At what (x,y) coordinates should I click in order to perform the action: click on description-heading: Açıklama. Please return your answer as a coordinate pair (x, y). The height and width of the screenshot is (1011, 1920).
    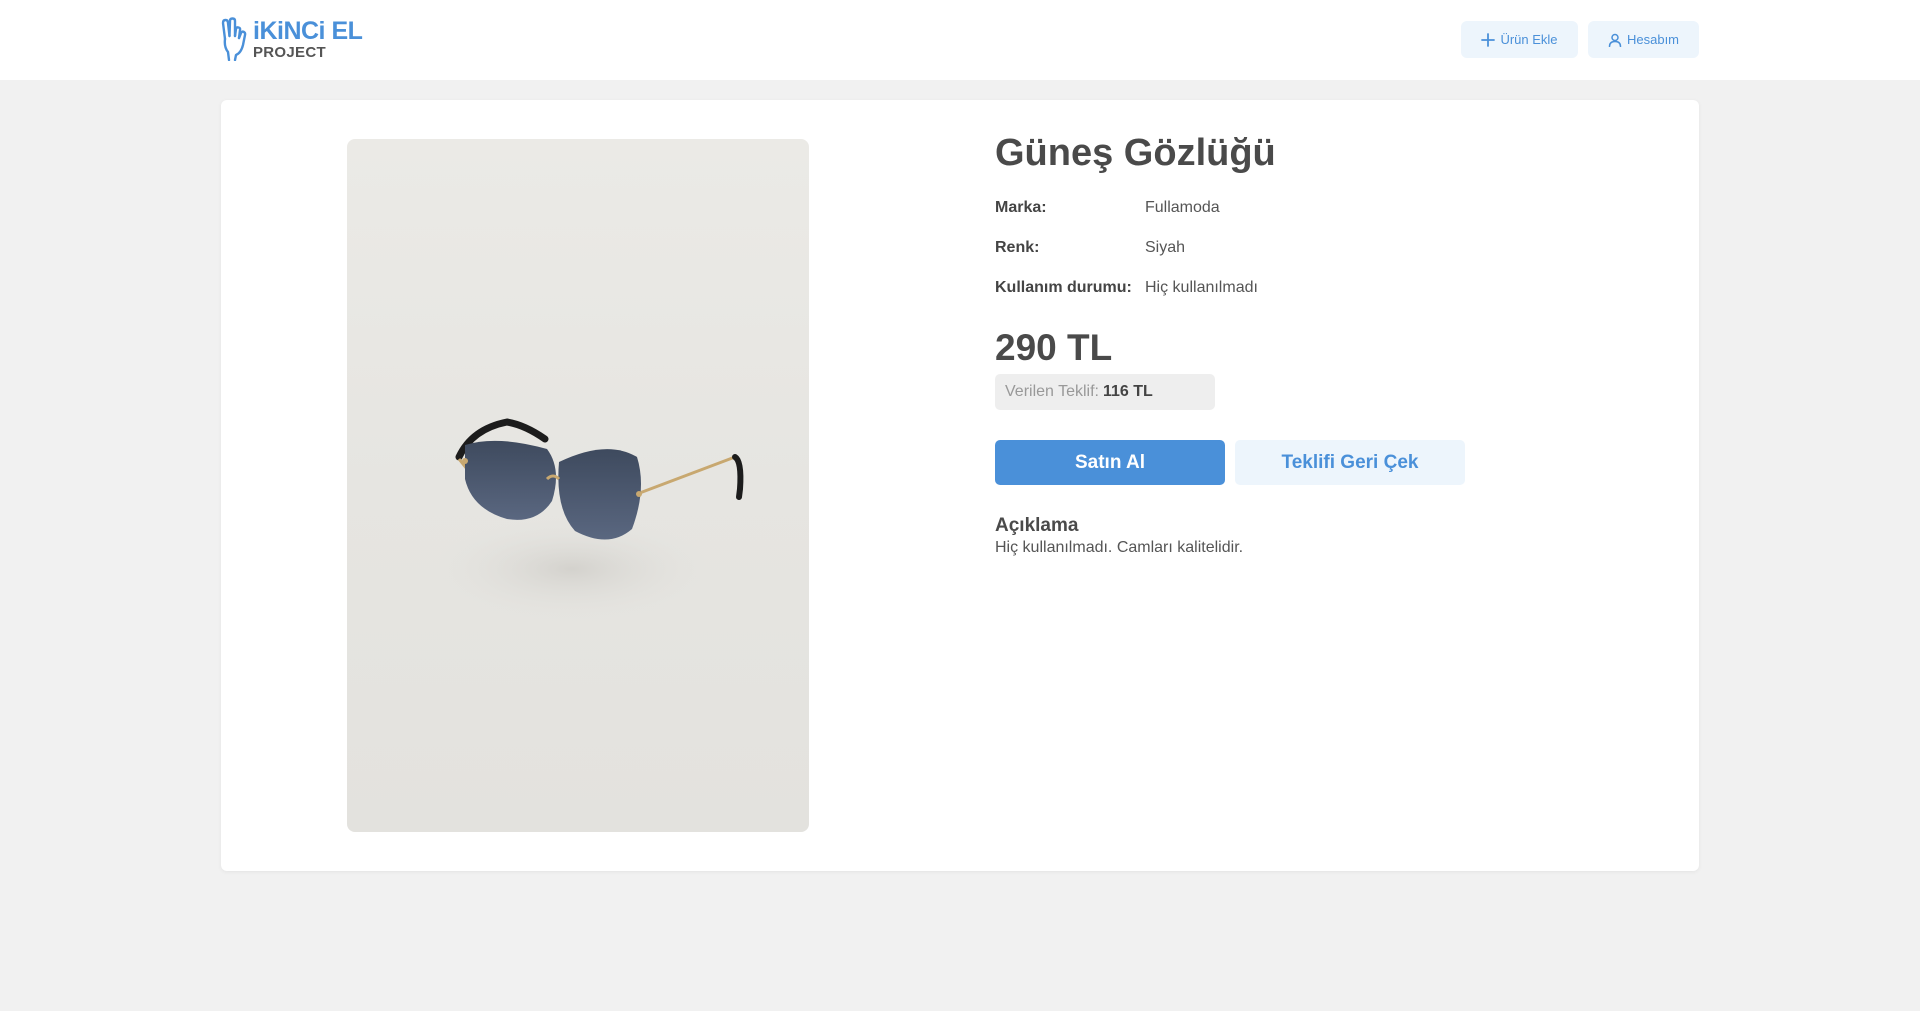
    Looking at the image, I should click on (1037, 525).